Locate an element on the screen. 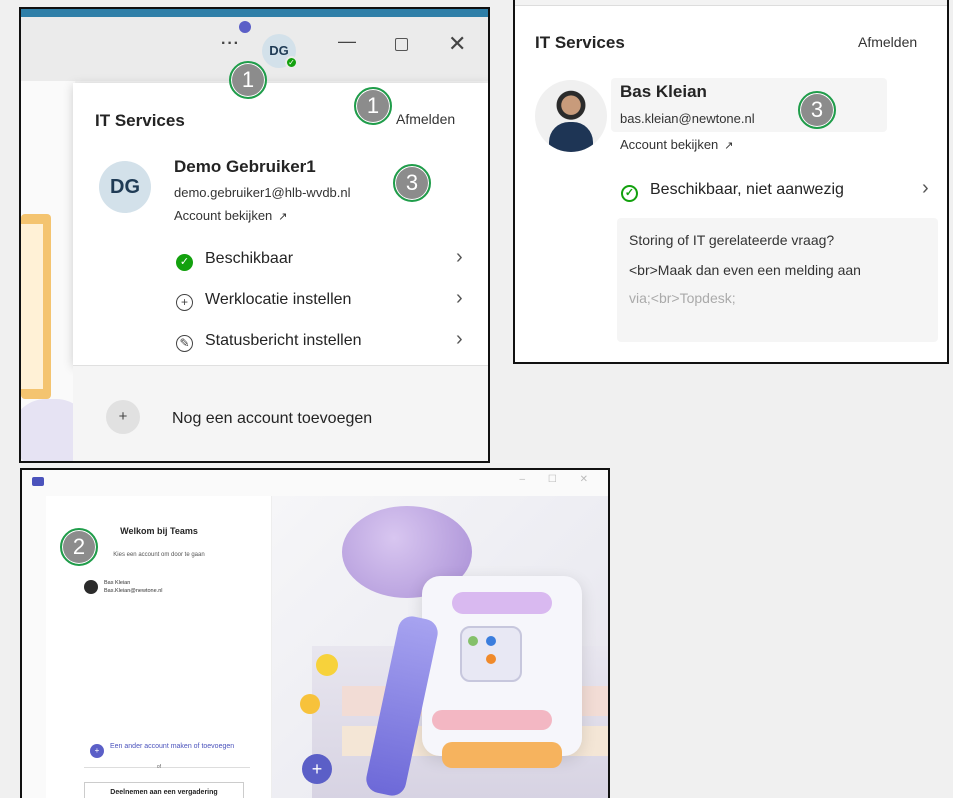 The width and height of the screenshot is (953, 798). join-meeting-button: Deelnemen aan een vergadering is located at coordinates (164, 790).